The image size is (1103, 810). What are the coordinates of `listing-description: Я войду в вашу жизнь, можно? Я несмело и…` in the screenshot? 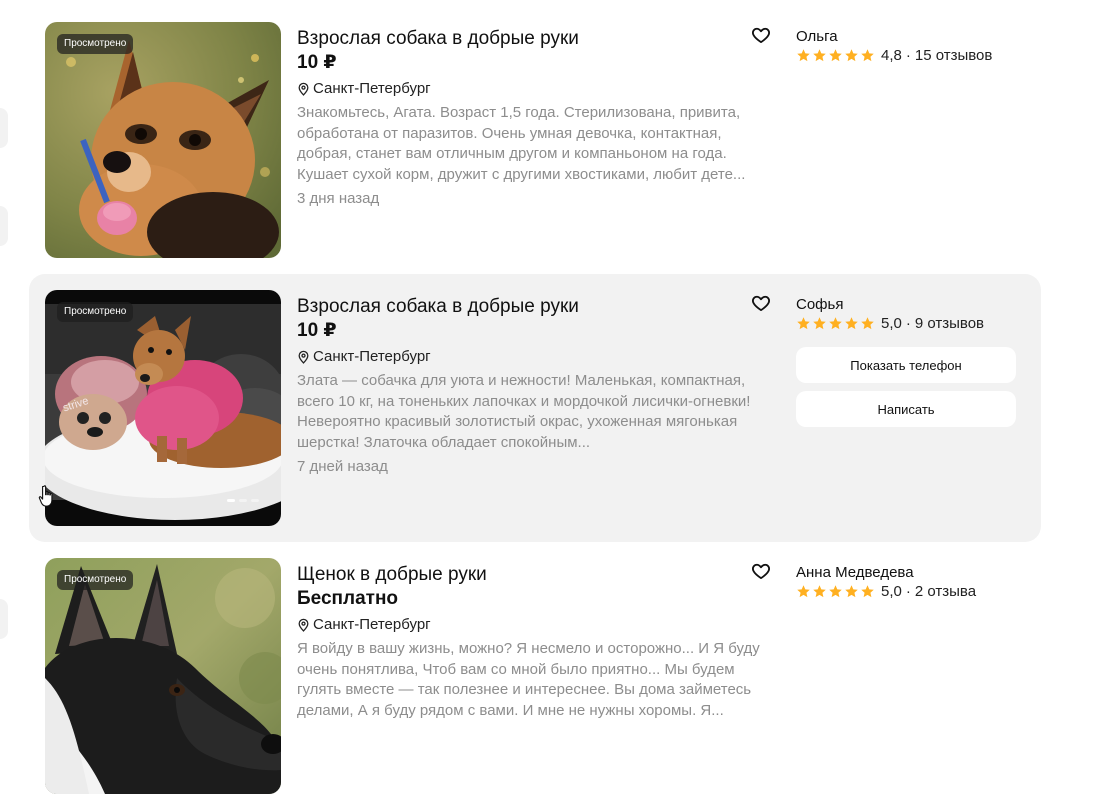 It's located at (528, 679).